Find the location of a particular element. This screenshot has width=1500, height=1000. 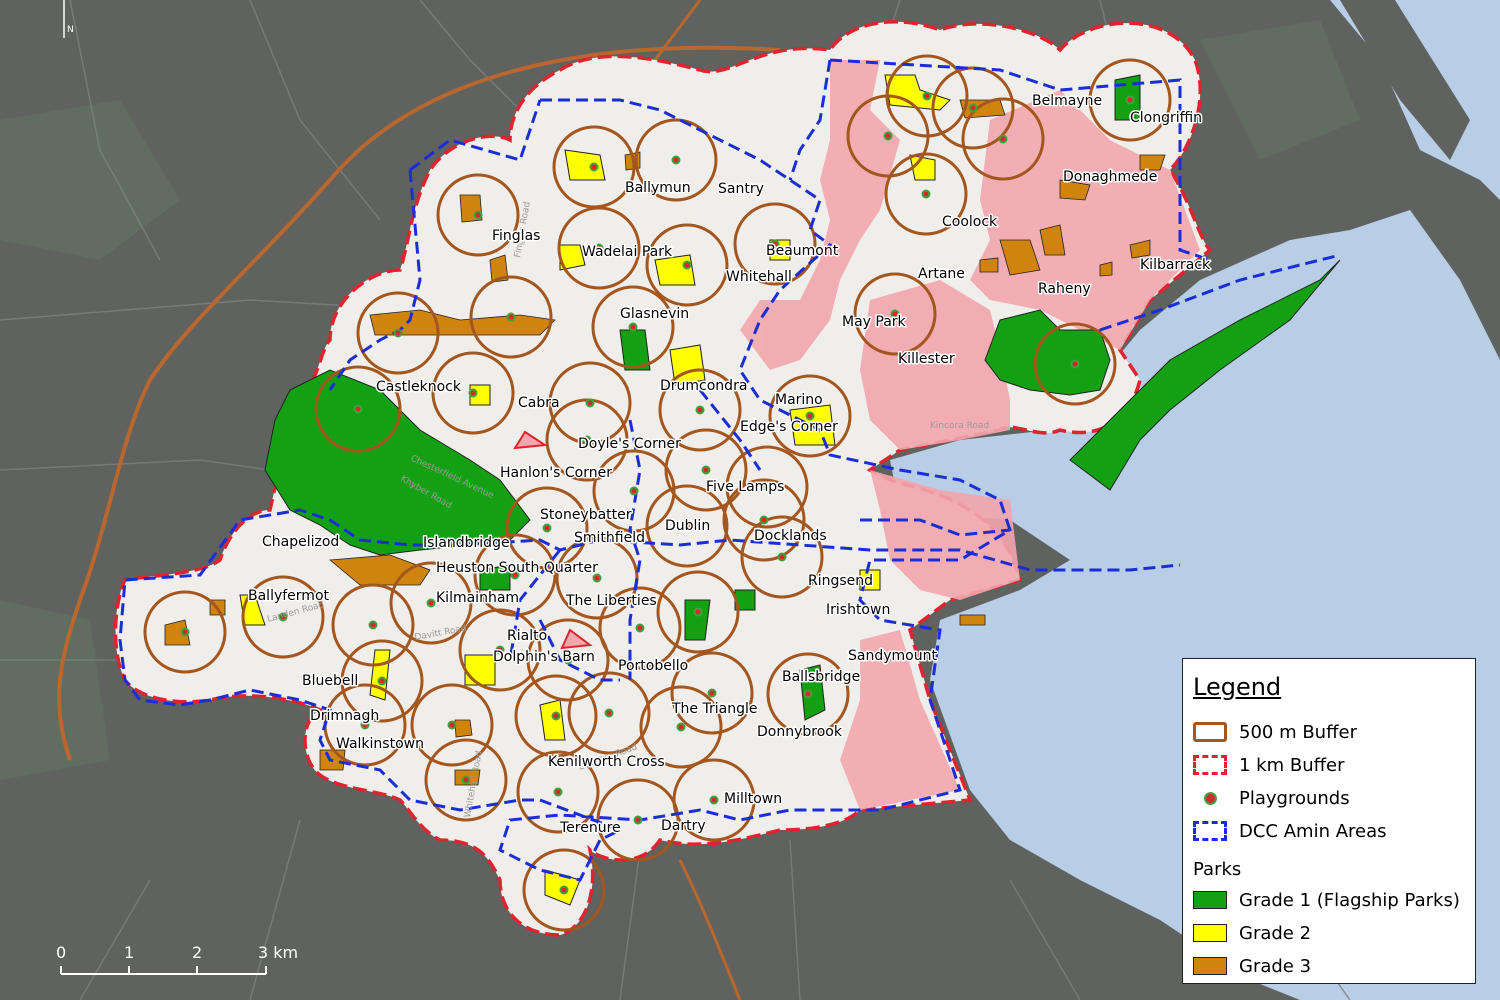

place-label: Kilmainham is located at coordinates (477, 598).